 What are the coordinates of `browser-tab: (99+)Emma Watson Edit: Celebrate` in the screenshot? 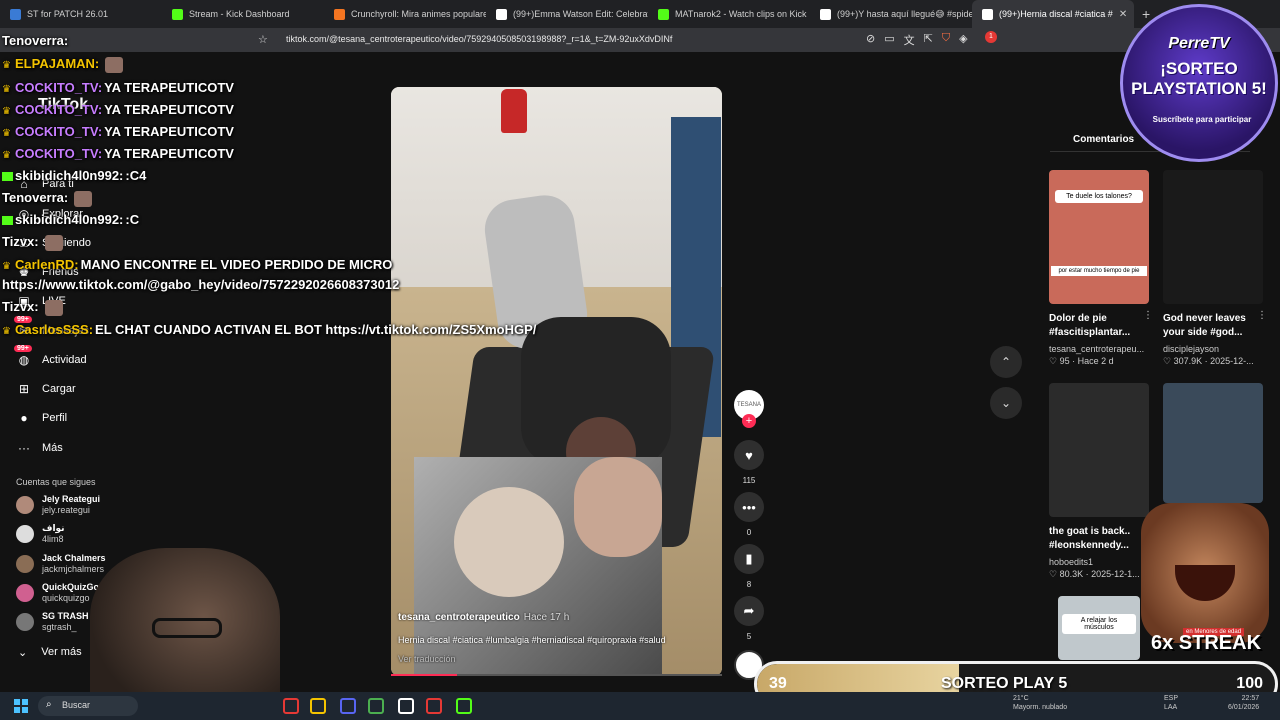 It's located at (567, 14).